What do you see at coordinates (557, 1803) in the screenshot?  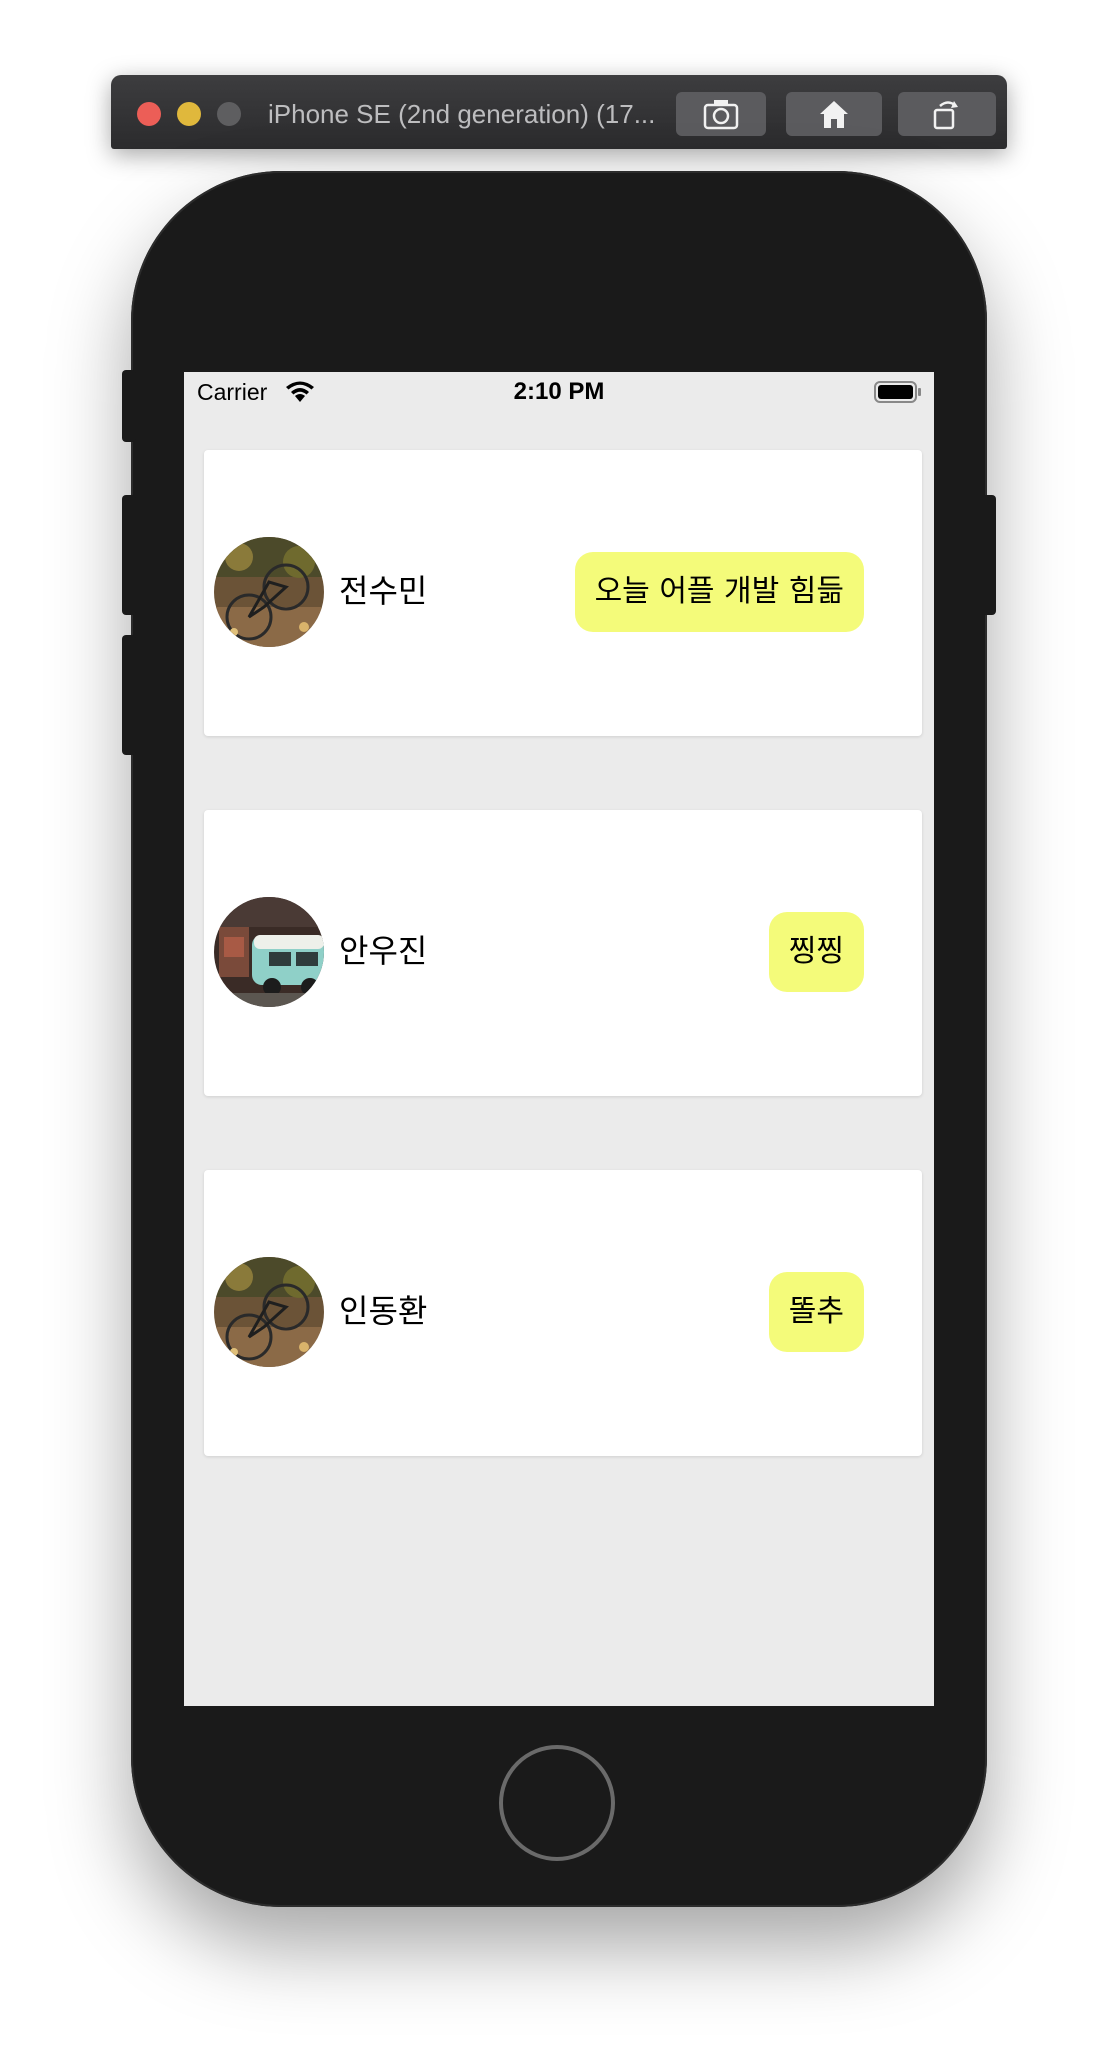 I see `home-button` at bounding box center [557, 1803].